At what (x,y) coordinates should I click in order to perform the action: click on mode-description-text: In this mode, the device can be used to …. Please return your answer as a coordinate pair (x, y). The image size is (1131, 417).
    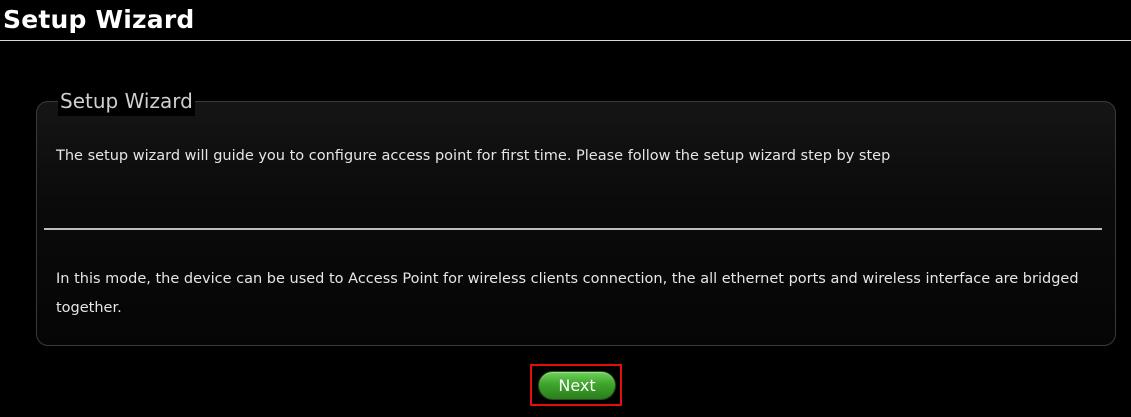
    Looking at the image, I should click on (567, 293).